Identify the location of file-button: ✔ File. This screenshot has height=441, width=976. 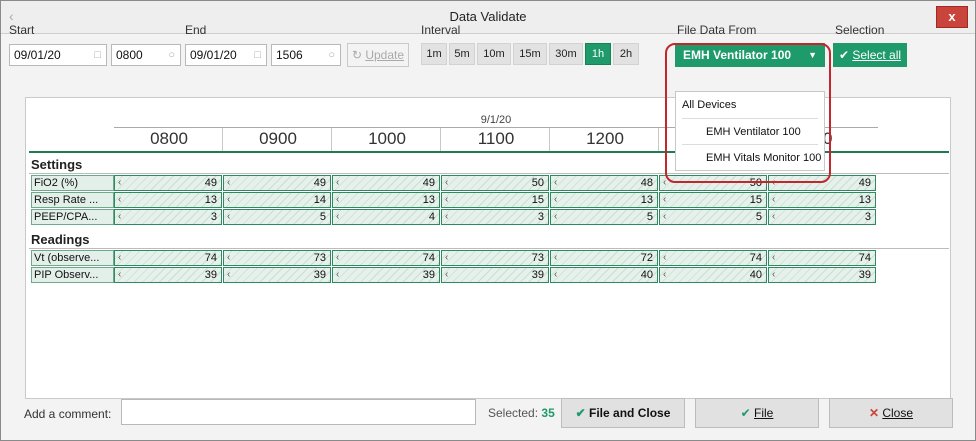
(757, 413).